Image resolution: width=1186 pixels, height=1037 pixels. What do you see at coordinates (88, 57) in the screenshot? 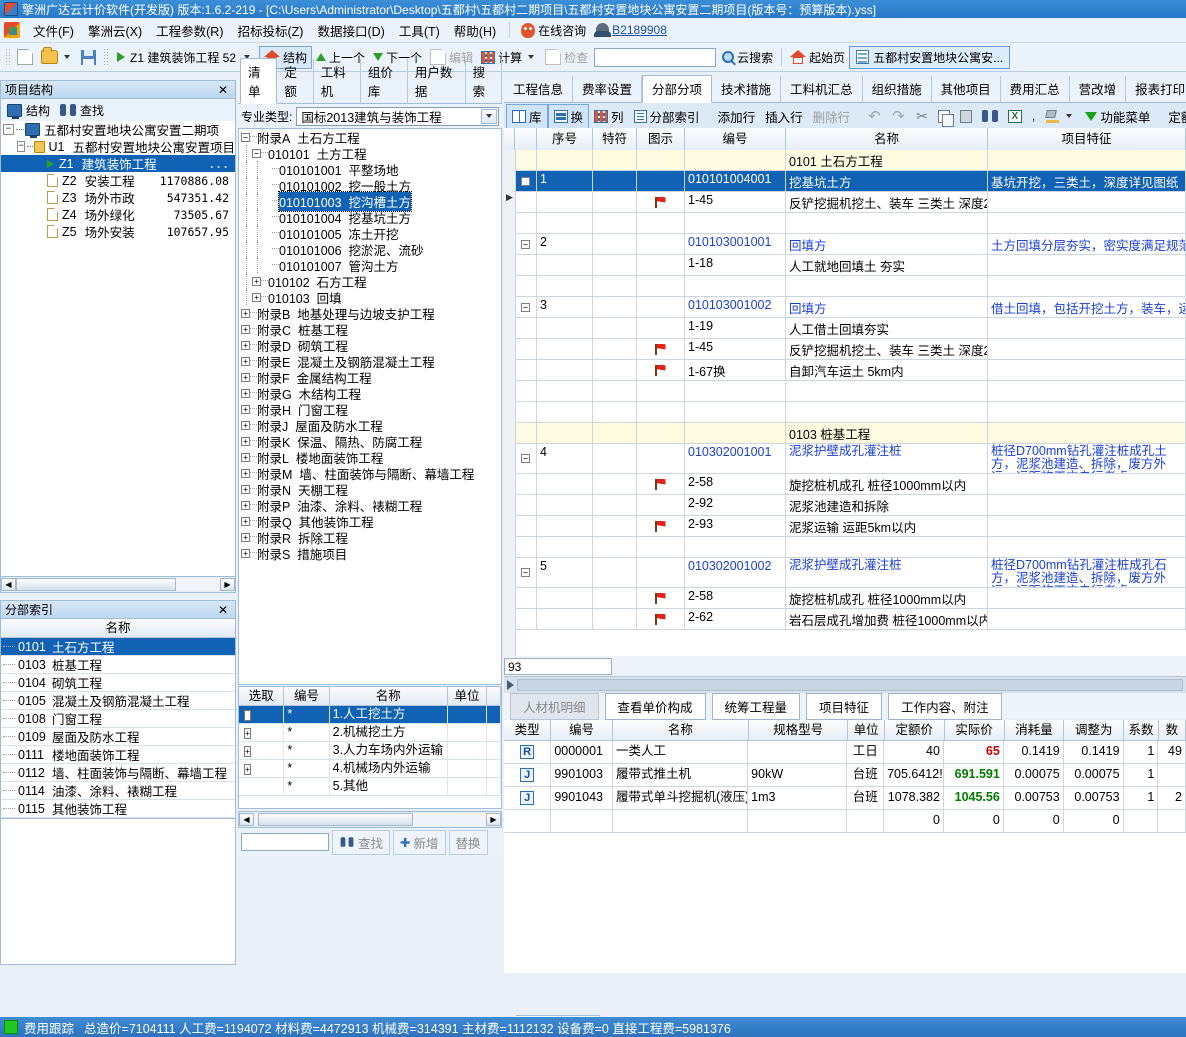
I see `save-button` at bounding box center [88, 57].